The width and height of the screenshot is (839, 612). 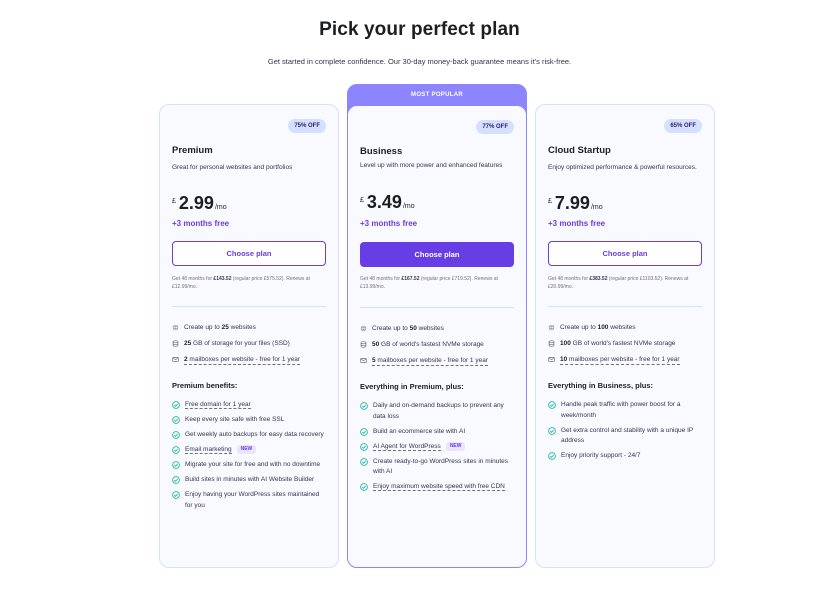 I want to click on benefit-item: Build an ecommerce site with AI, so click(x=437, y=432).